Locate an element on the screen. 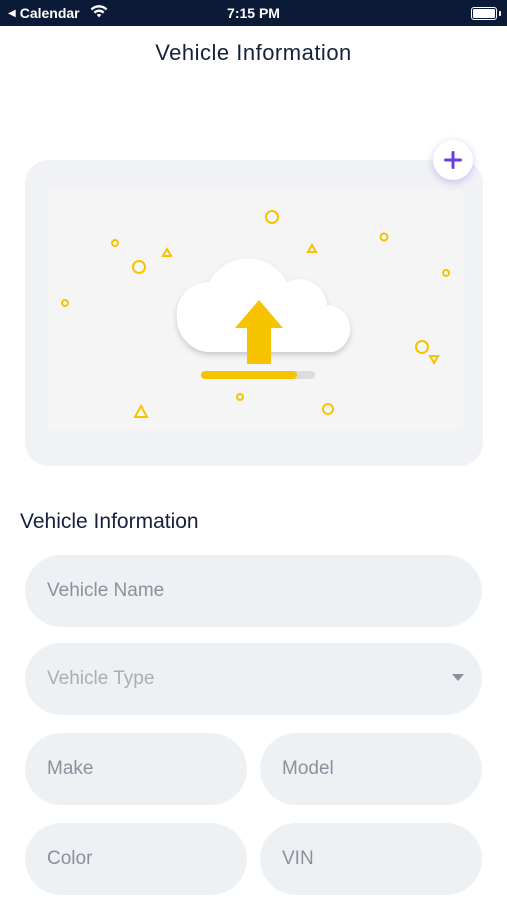  status-time: 7:15 PM is located at coordinates (253, 13).